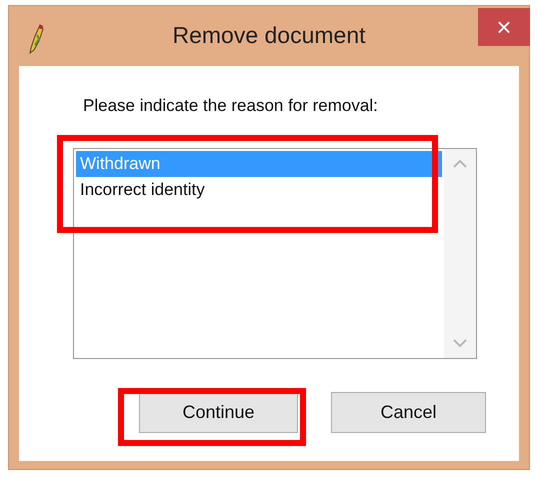 The height and width of the screenshot is (485, 538). What do you see at coordinates (230, 106) in the screenshot?
I see `prompt-text: Please indicate the reason for removal:` at bounding box center [230, 106].